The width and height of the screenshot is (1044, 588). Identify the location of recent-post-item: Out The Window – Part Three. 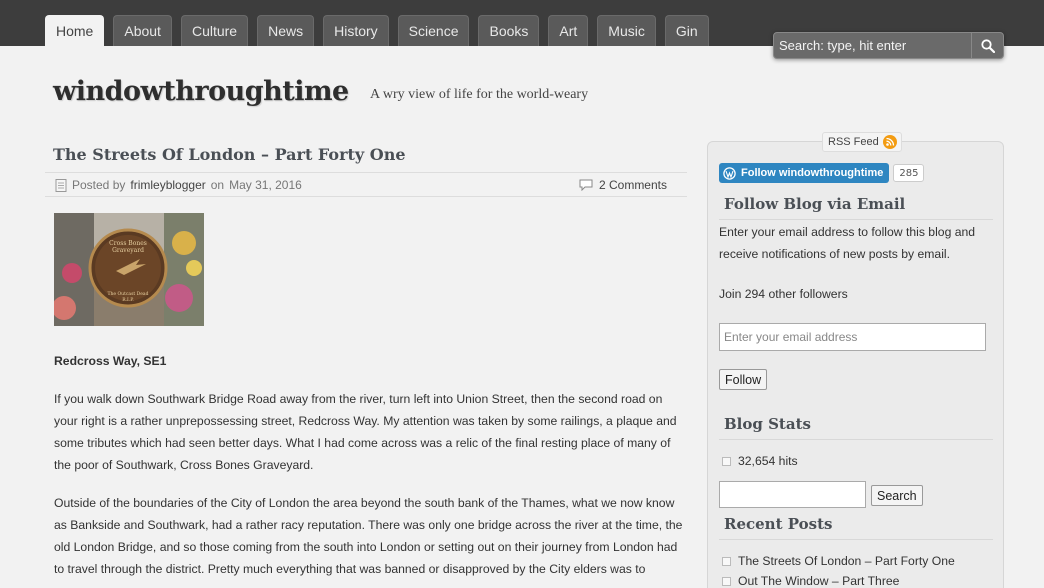
(810, 581).